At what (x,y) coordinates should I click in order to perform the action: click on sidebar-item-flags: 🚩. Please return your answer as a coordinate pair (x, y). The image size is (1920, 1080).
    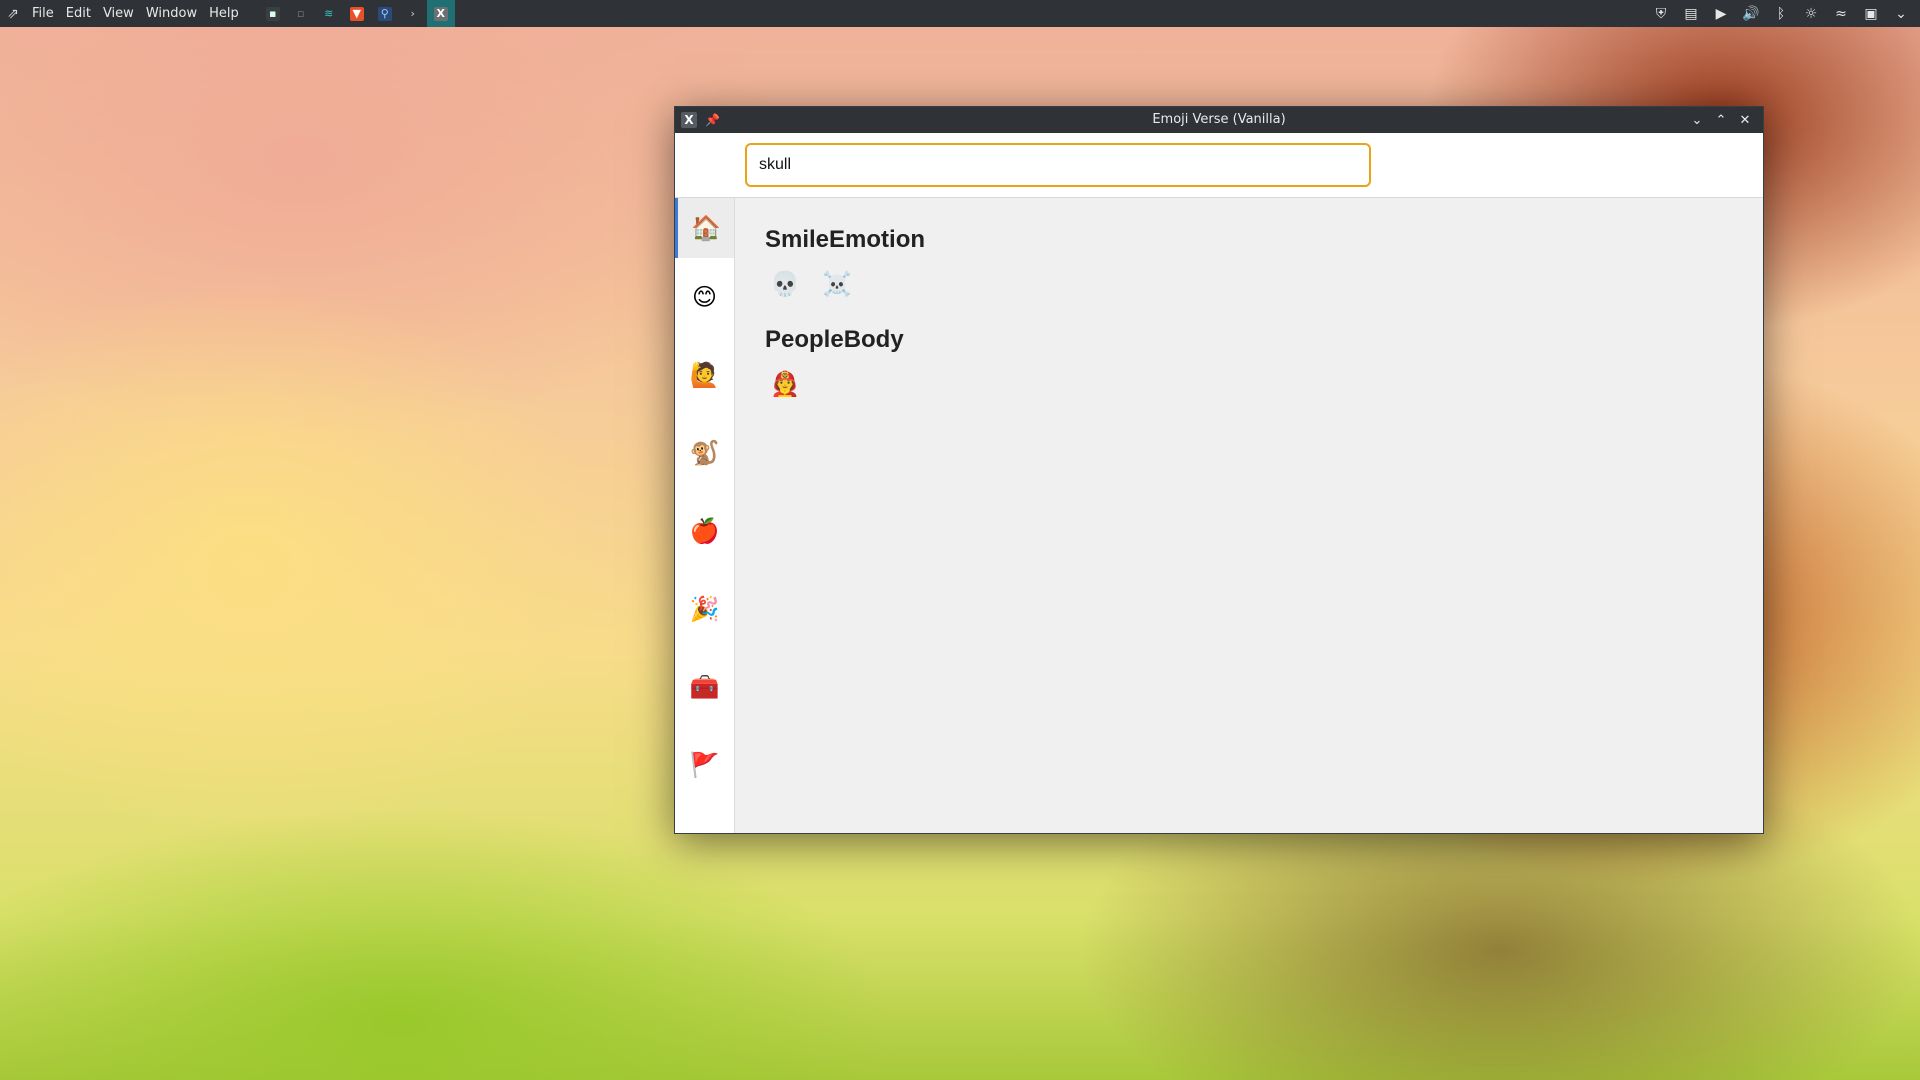
    Looking at the image, I should click on (704, 765).